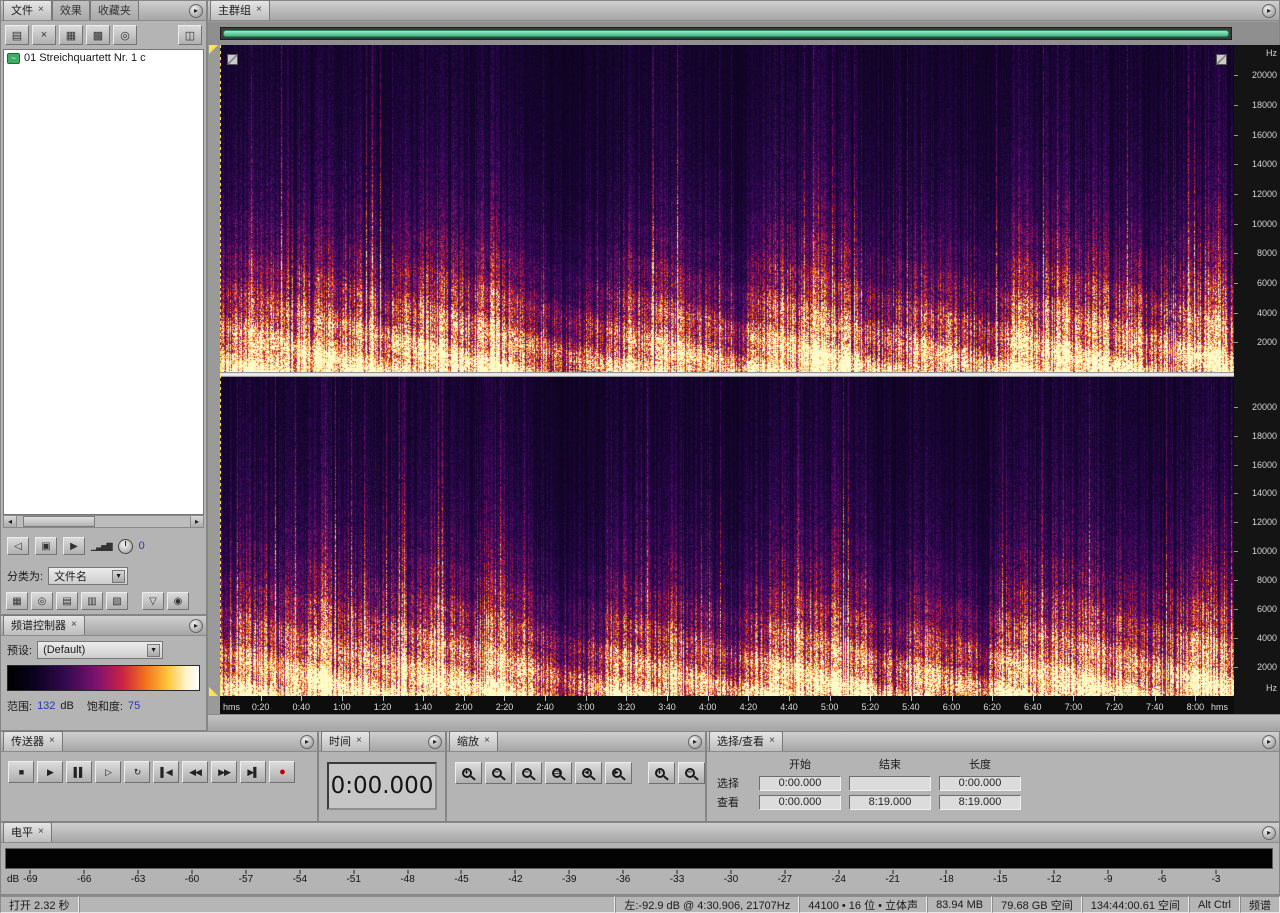 The height and width of the screenshot is (913, 1280). Describe the element at coordinates (282, 772) in the screenshot. I see `record-button: ●` at that location.